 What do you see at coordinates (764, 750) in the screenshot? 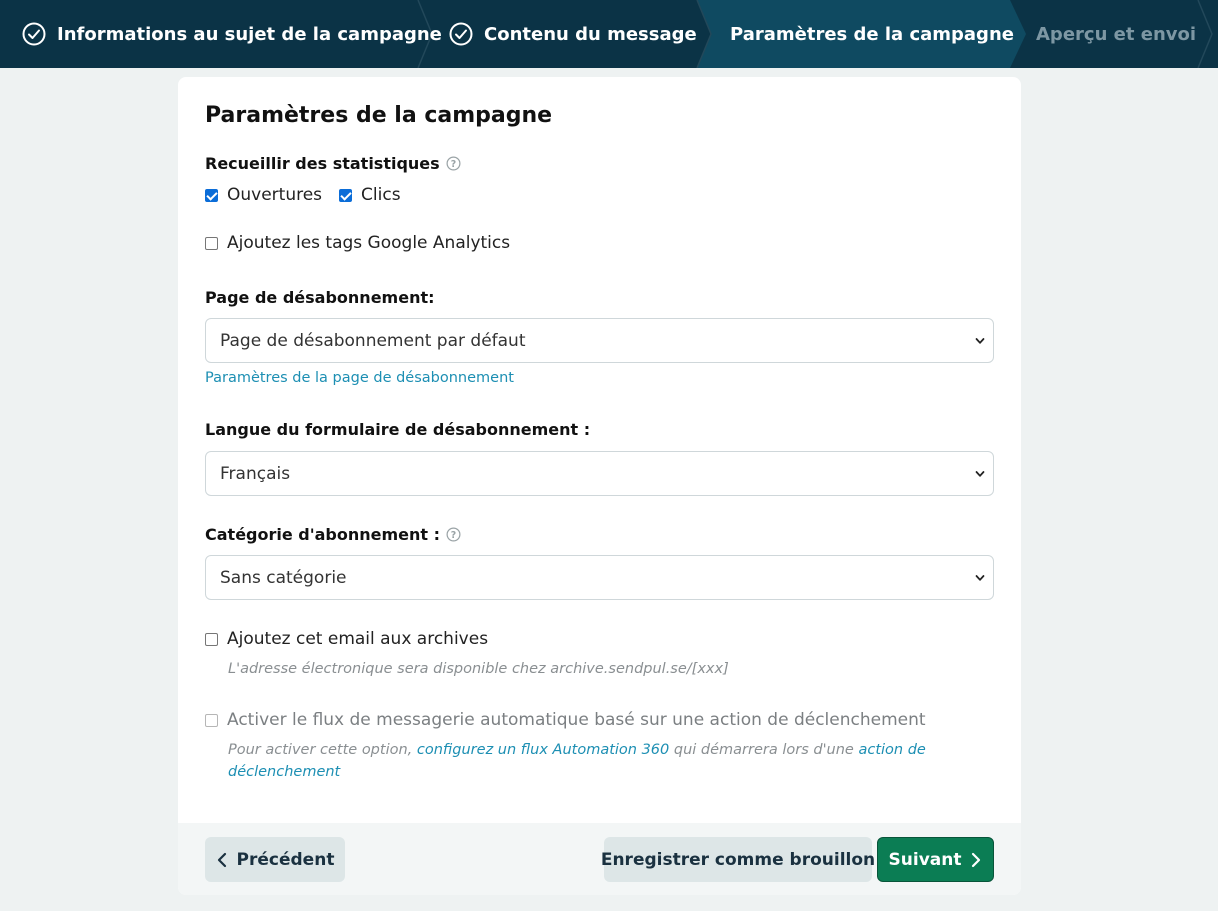
I see `automation-hint-middle: qui démarrera lors d'une` at bounding box center [764, 750].